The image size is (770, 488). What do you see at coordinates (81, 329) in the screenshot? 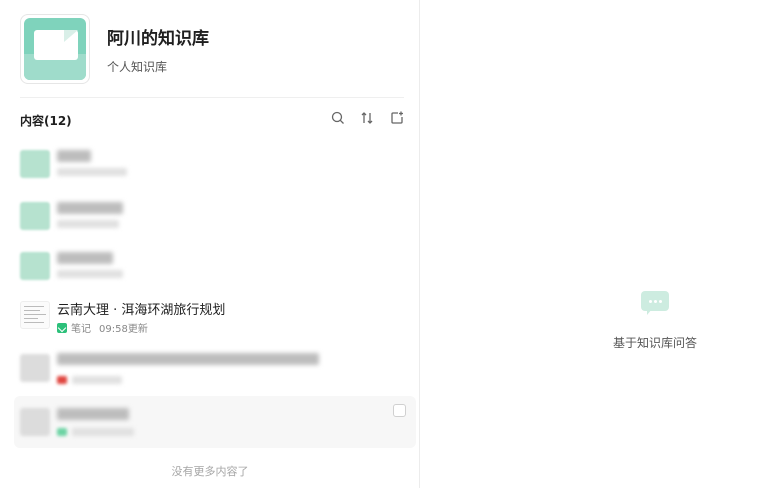
I see `item-type: 笔记` at bounding box center [81, 329].